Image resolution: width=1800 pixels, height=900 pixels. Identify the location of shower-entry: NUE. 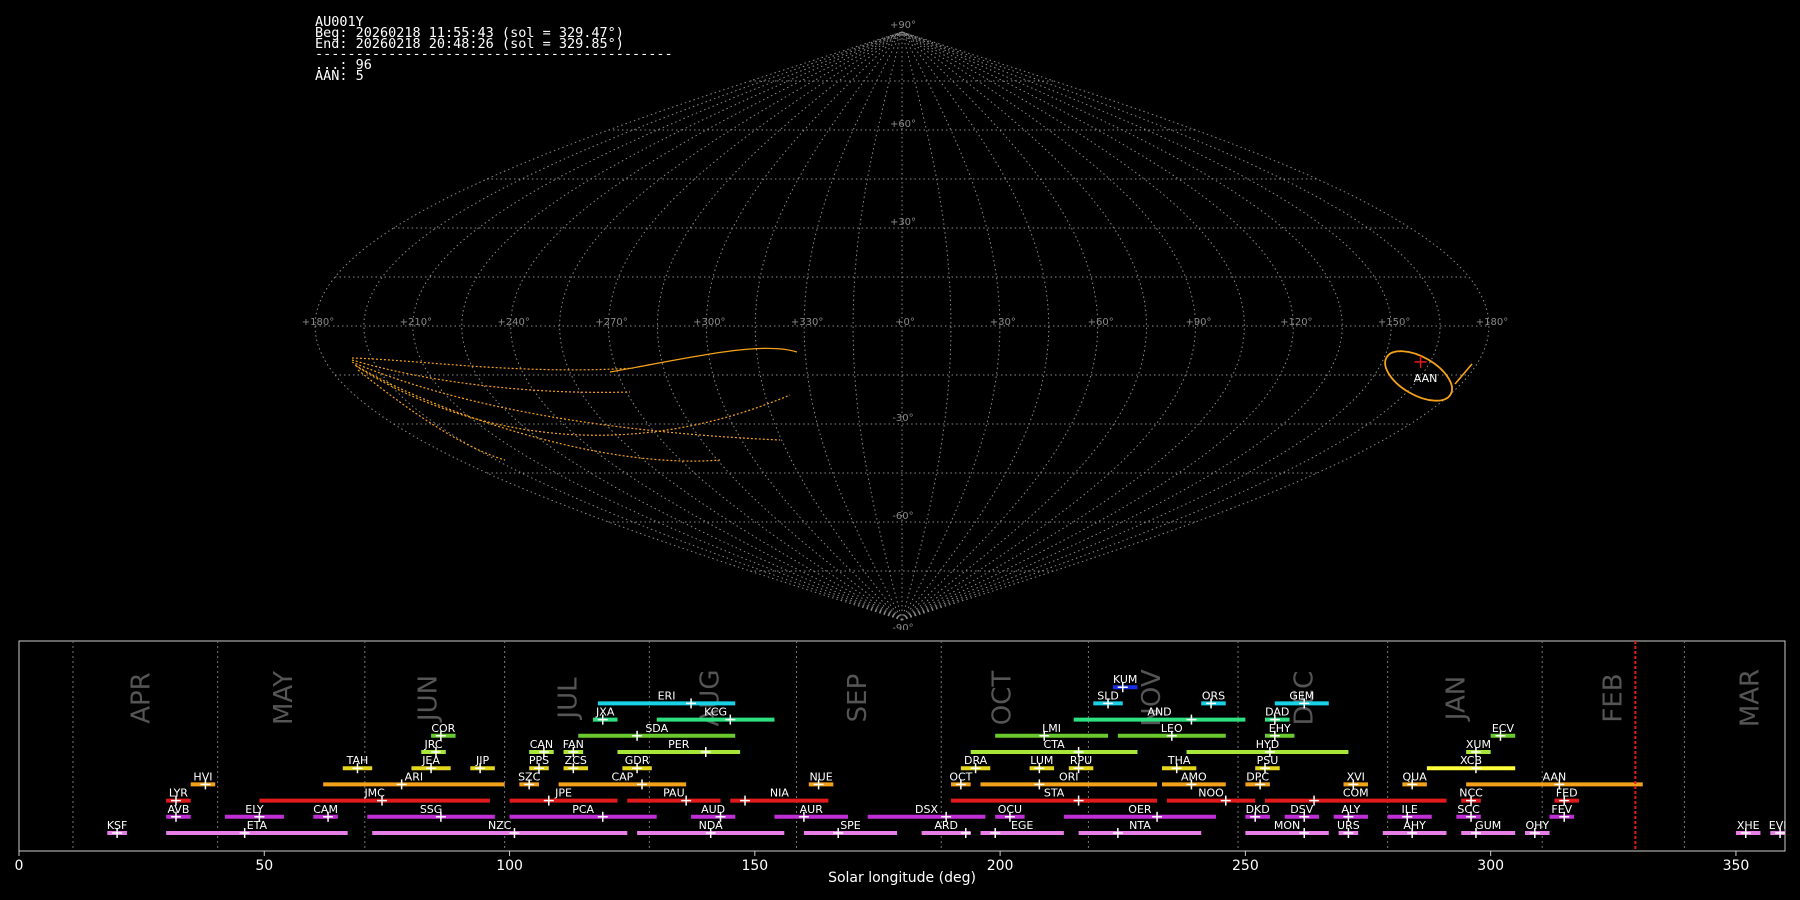
(821, 780).